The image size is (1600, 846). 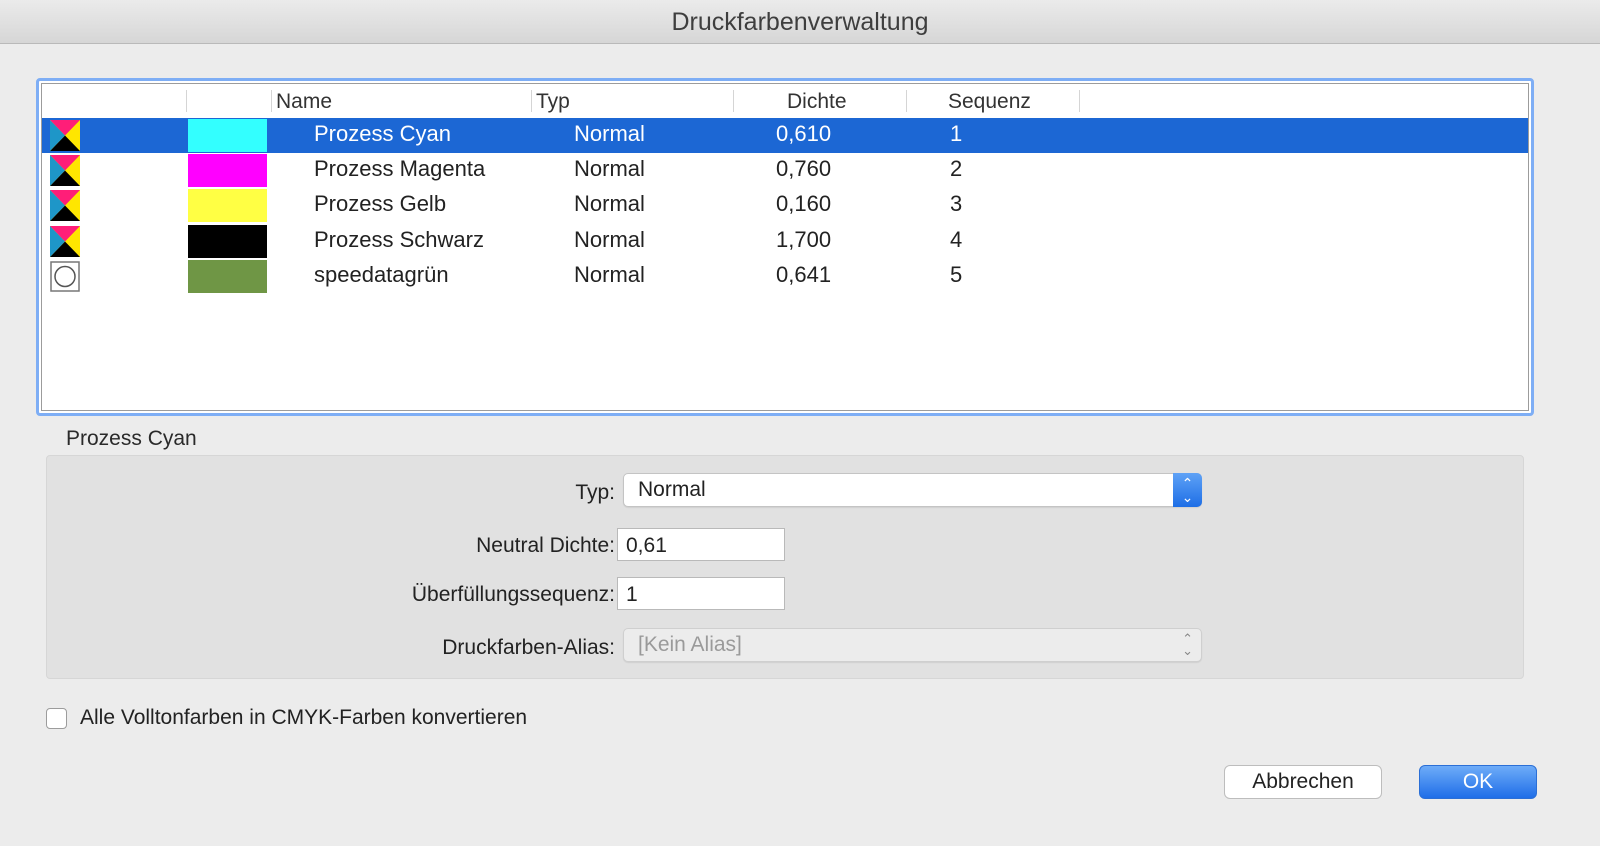 What do you see at coordinates (131, 438) in the screenshot?
I see `details-title: Prozess Cyan` at bounding box center [131, 438].